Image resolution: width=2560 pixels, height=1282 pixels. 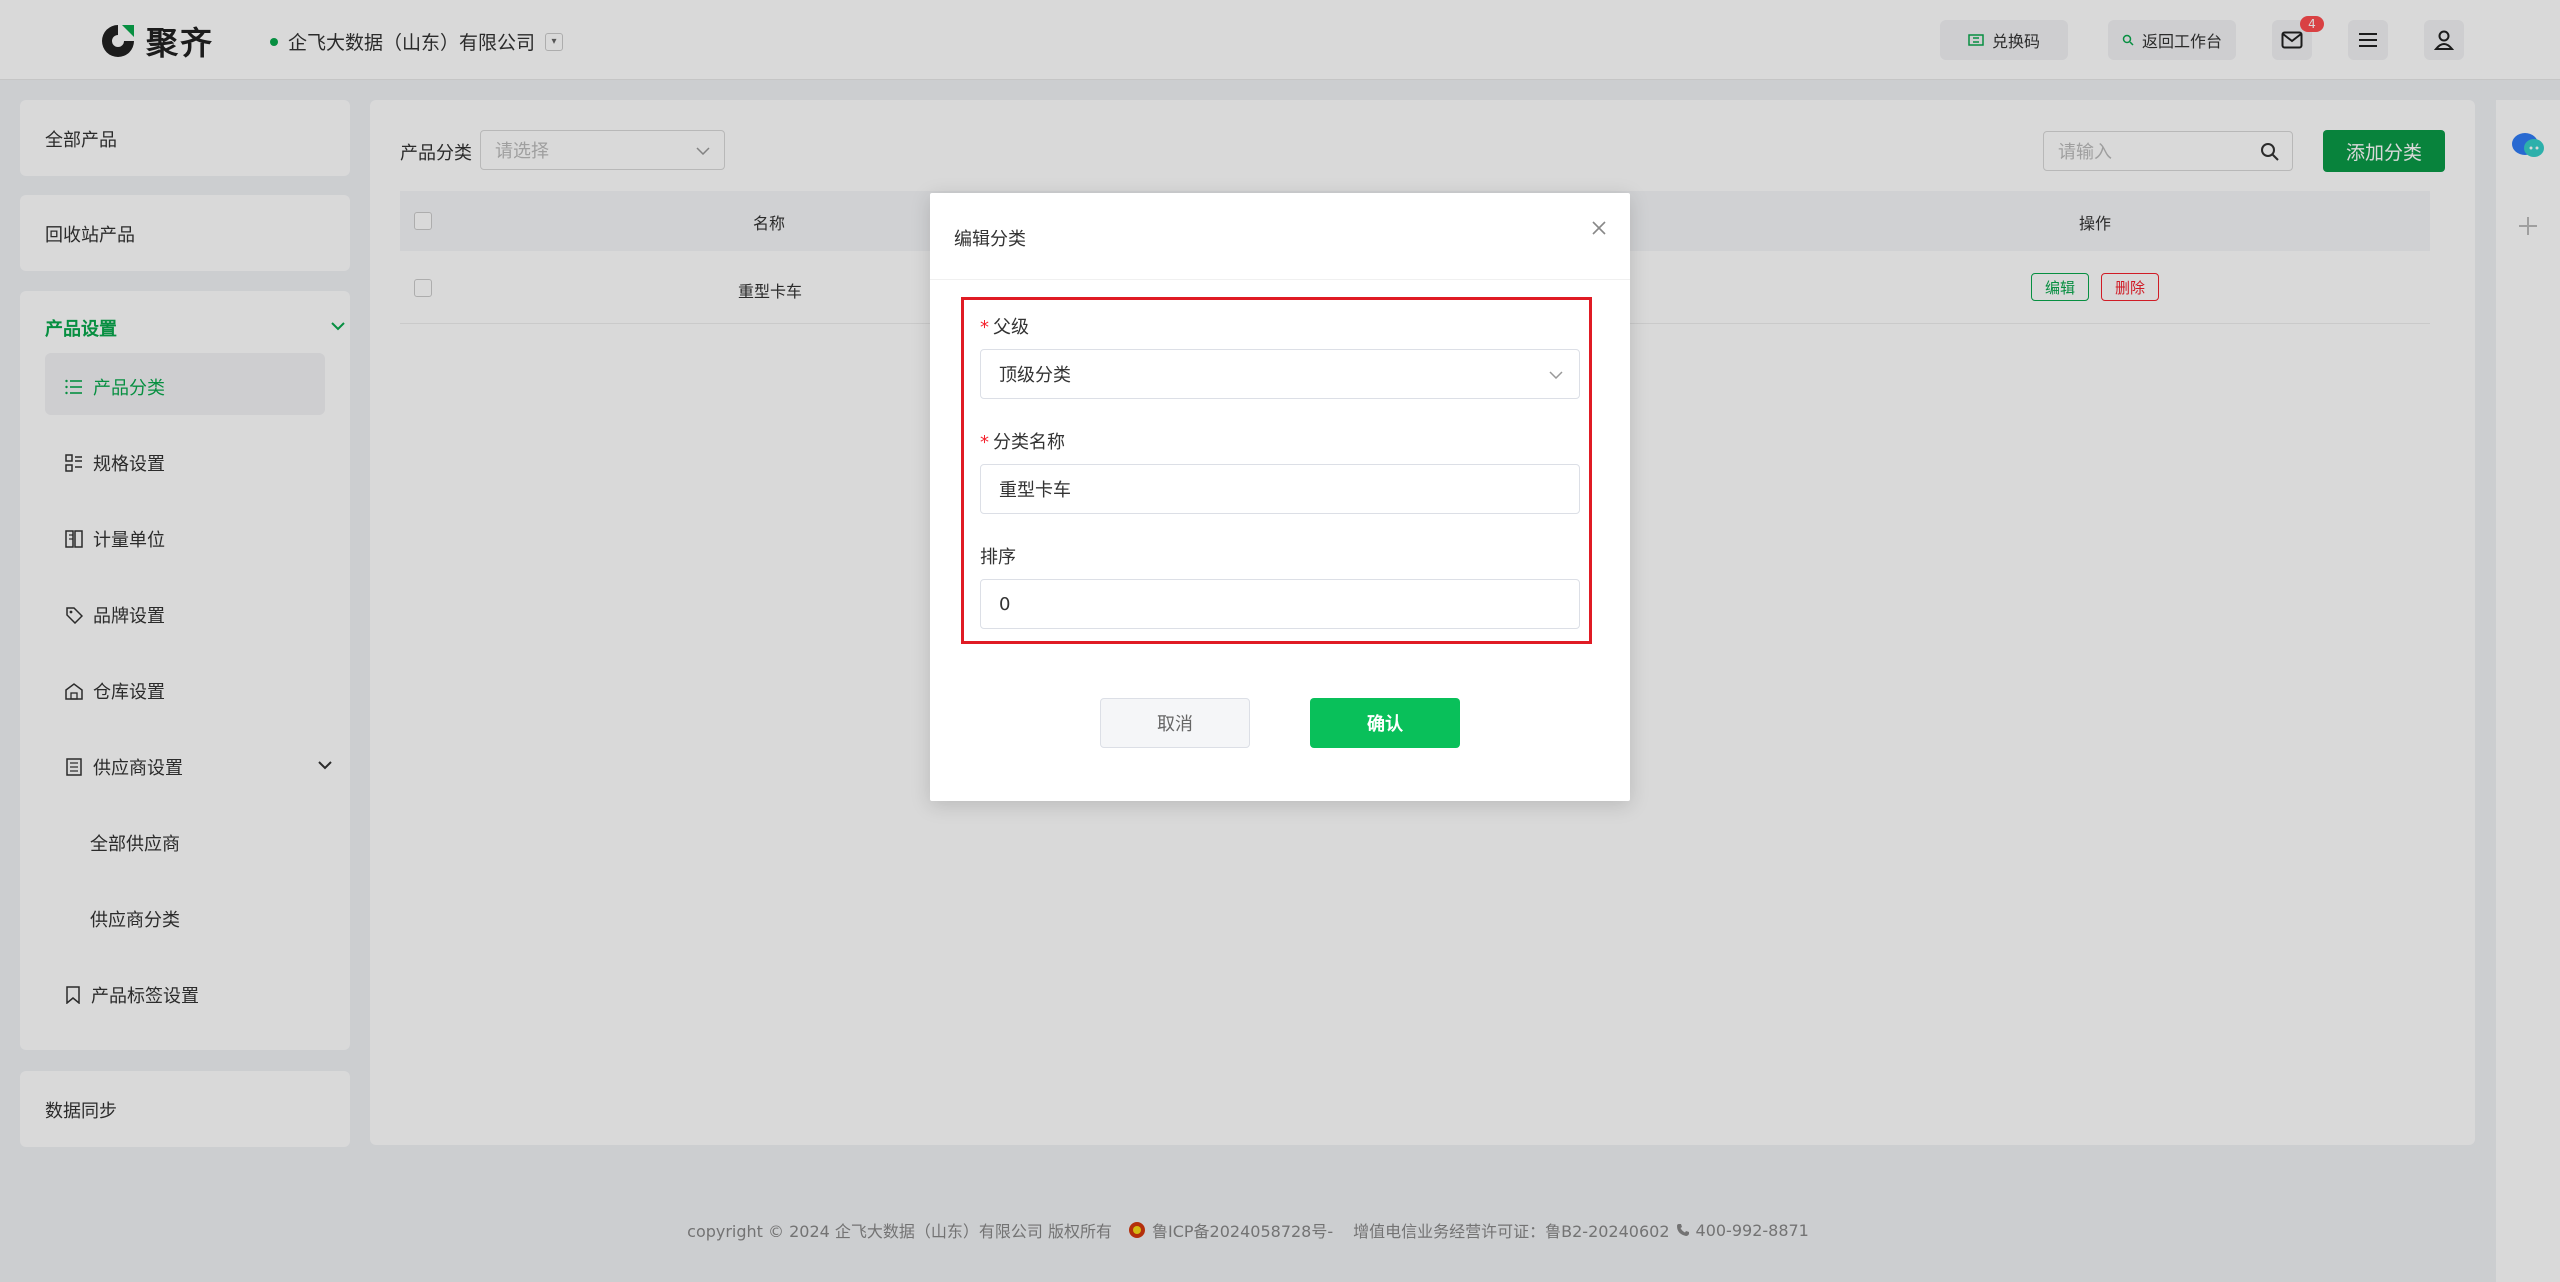 What do you see at coordinates (1280, 604) in the screenshot?
I see `sort-input: 0` at bounding box center [1280, 604].